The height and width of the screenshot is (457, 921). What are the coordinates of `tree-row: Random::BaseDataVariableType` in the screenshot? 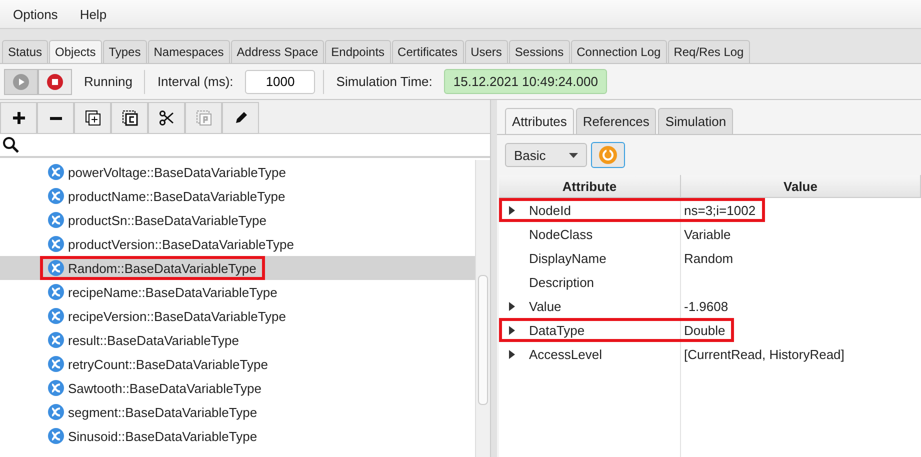 It's located at (237, 268).